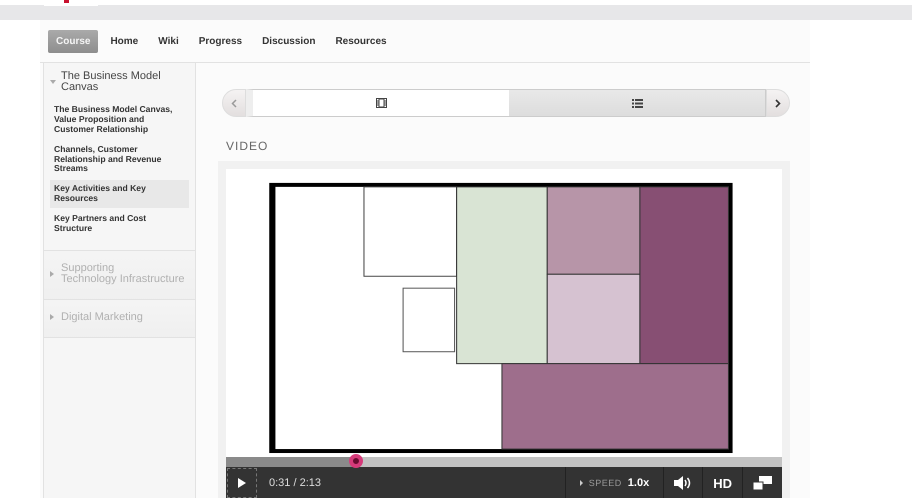 This screenshot has height=498, width=912. Describe the element at coordinates (504, 462) in the screenshot. I see `progress-track` at that location.